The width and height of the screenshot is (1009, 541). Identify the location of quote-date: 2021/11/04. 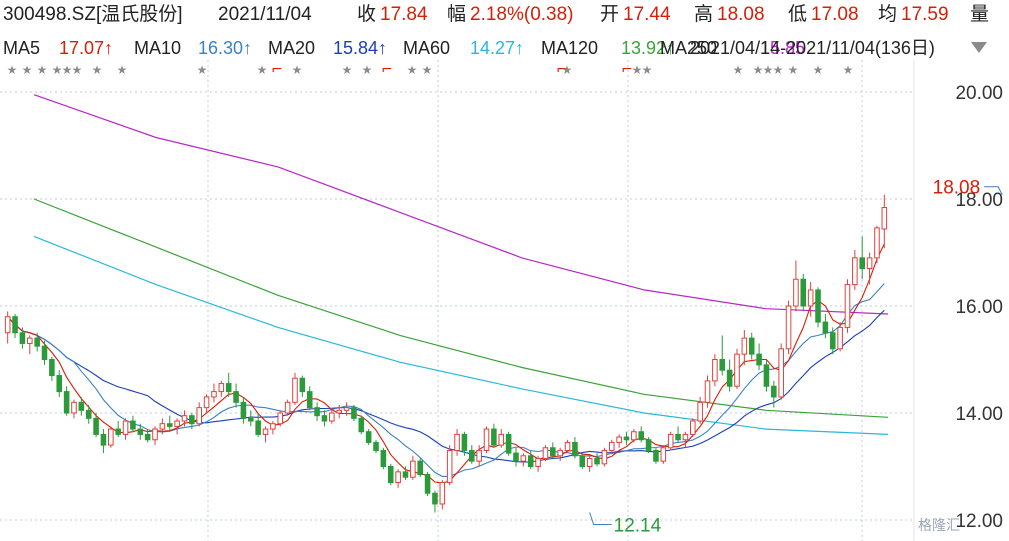
(265, 14).